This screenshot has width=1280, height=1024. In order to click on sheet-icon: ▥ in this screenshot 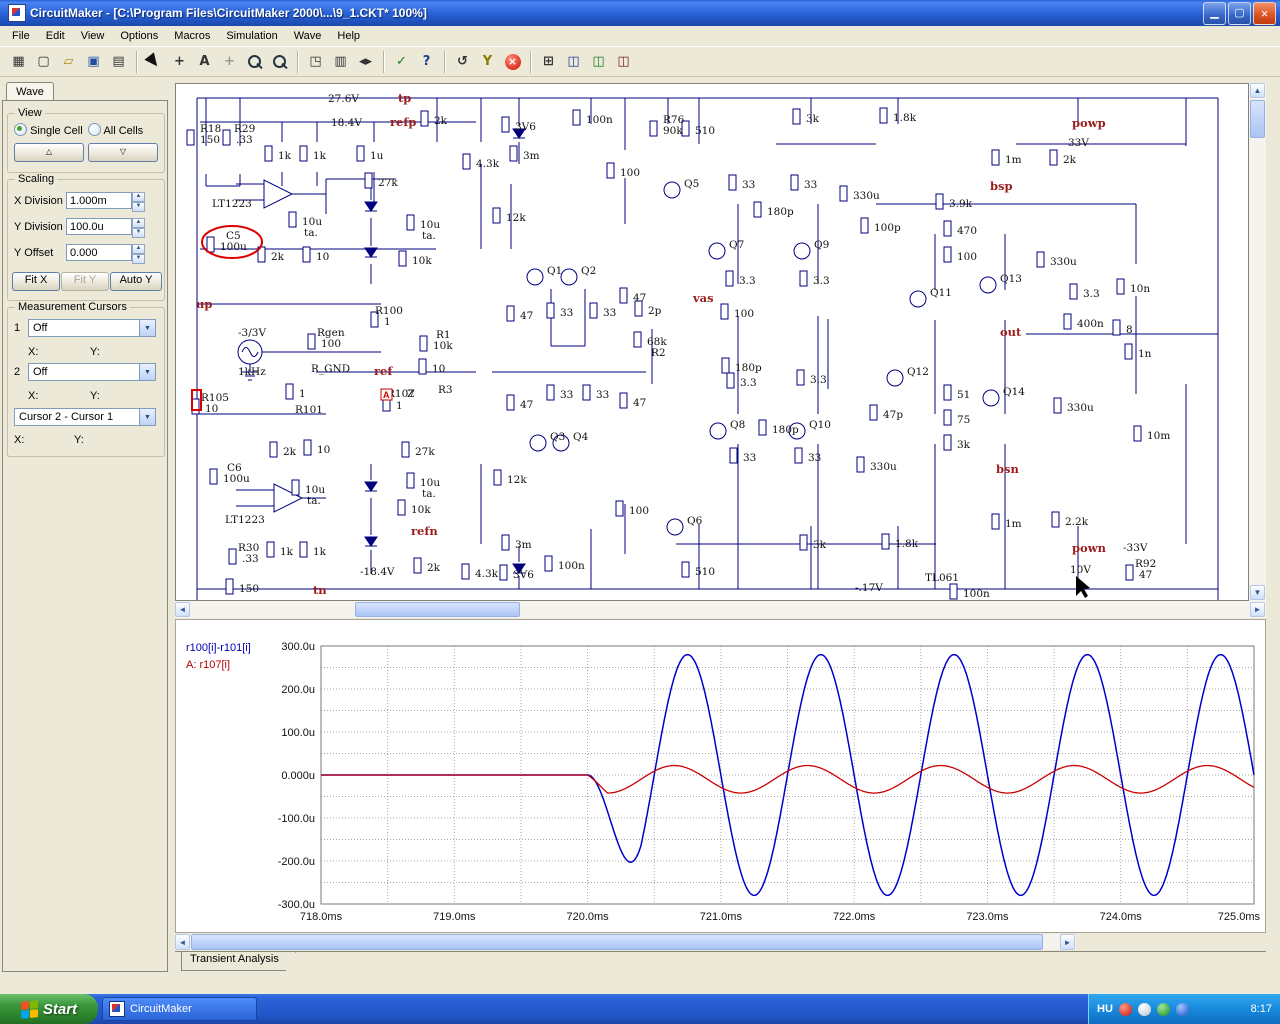, I will do `click(340, 61)`.